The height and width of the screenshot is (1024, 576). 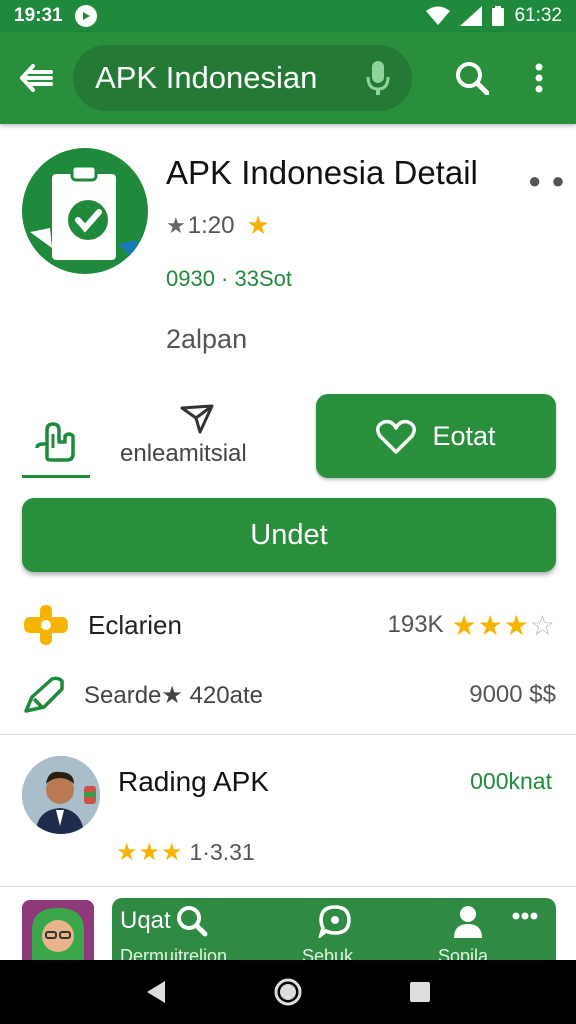 What do you see at coordinates (46, 625) in the screenshot?
I see `puzzle-icon` at bounding box center [46, 625].